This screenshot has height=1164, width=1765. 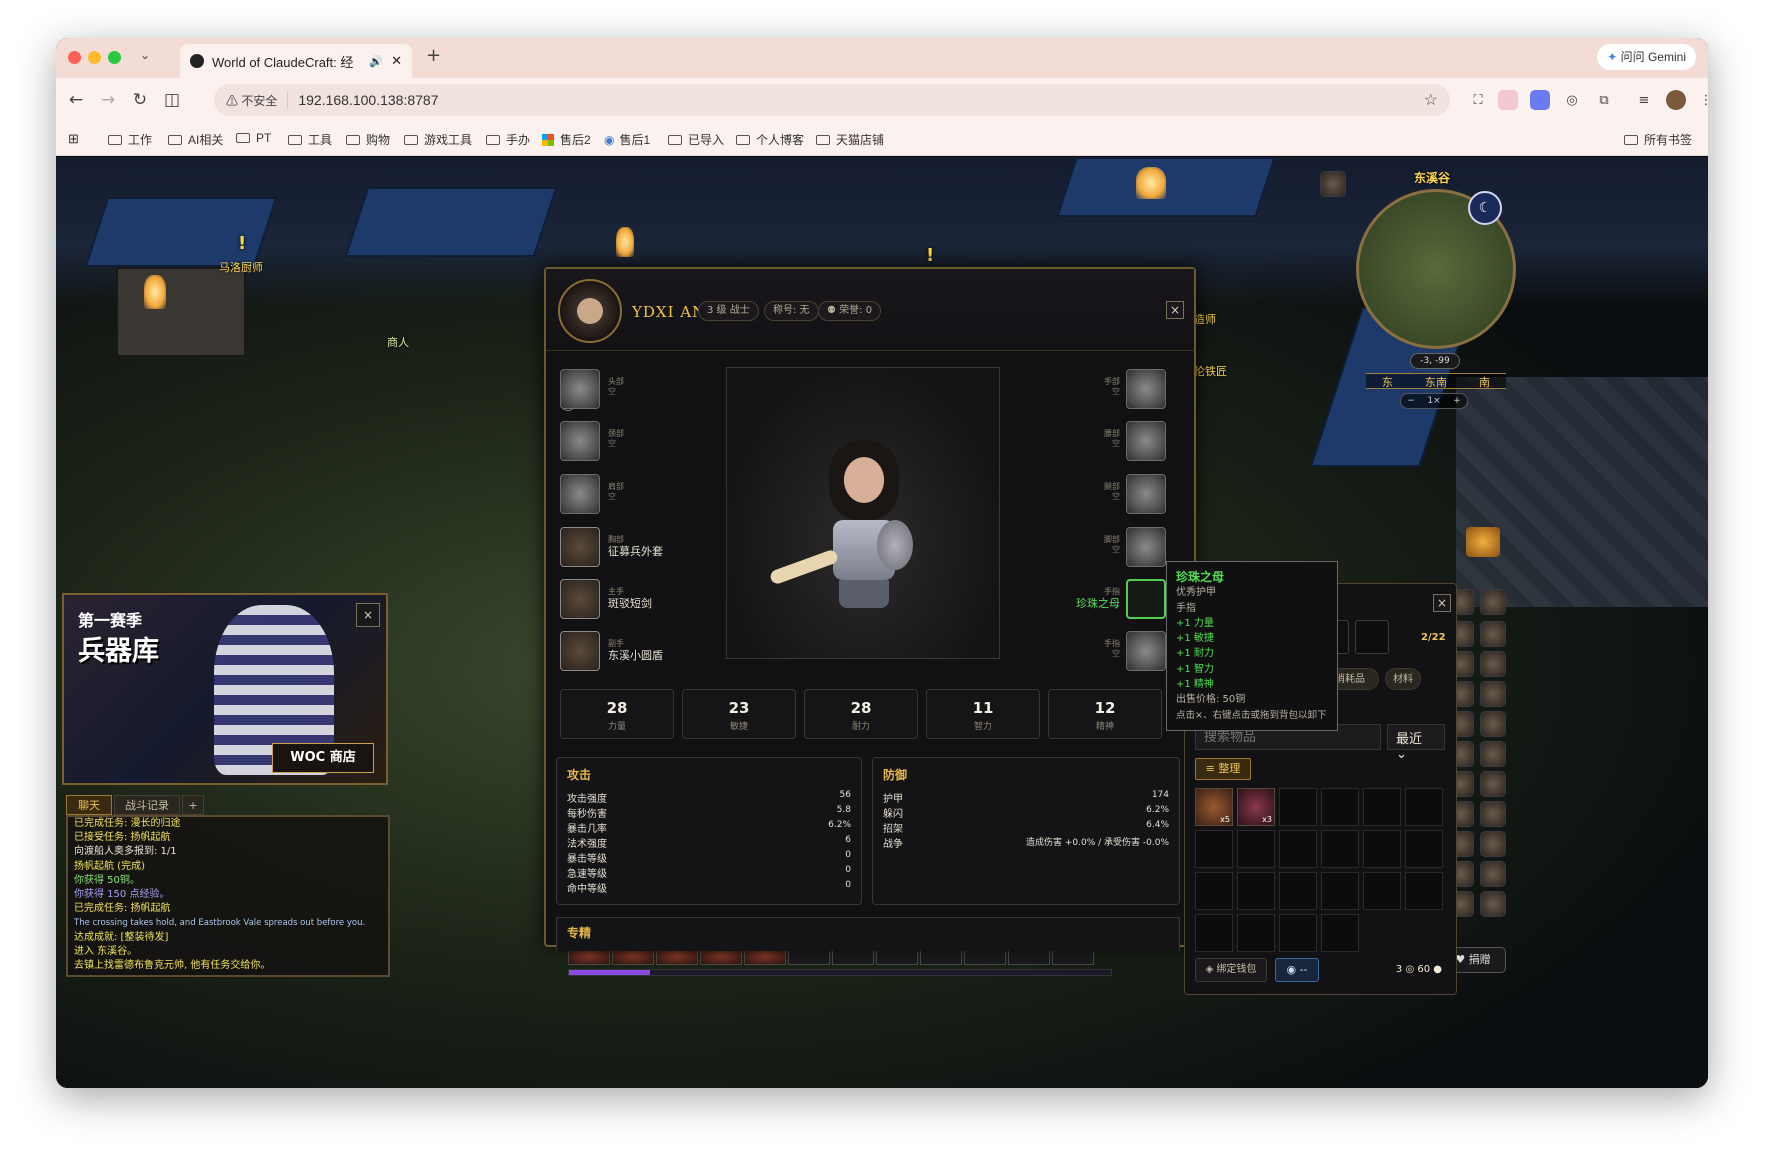 I want to click on inventory-cell: x5, so click(x=1214, y=807).